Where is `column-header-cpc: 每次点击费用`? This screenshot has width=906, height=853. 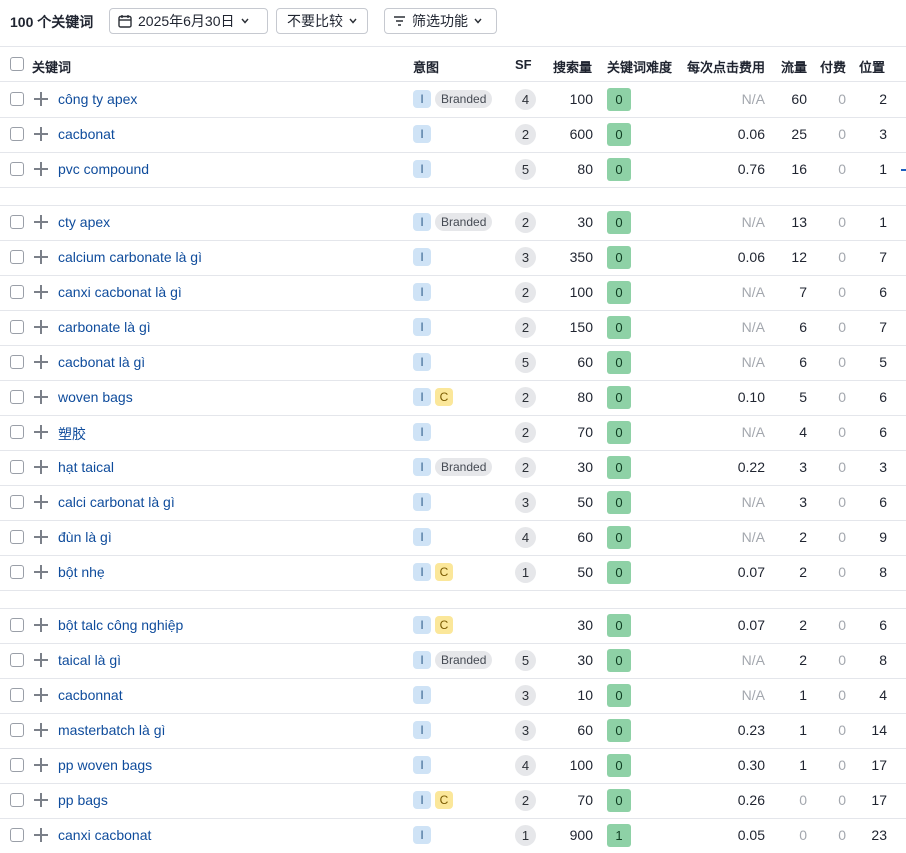 column-header-cpc: 每次点击费用 is located at coordinates (726, 66).